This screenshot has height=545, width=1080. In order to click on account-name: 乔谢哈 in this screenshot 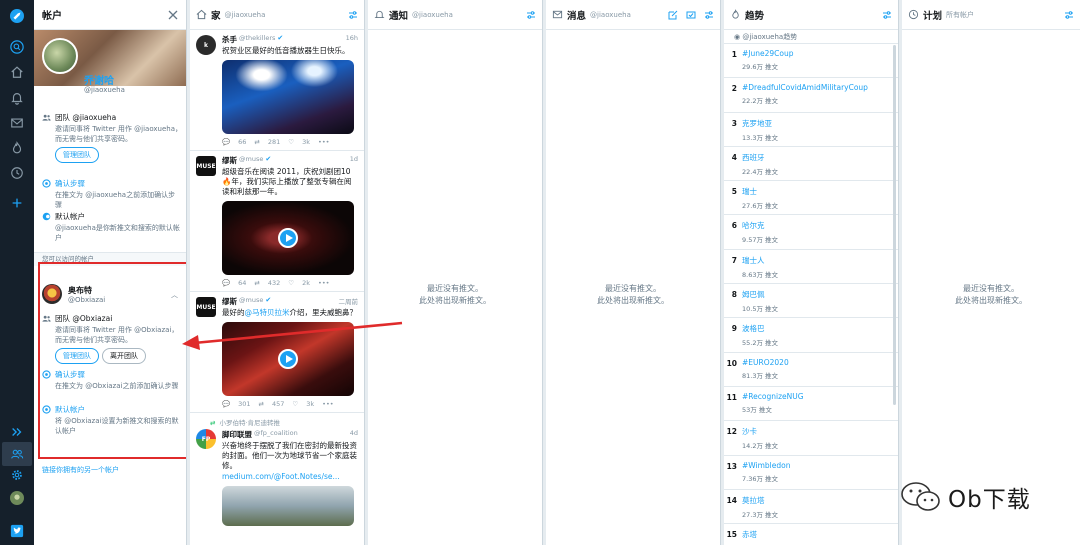, I will do `click(99, 79)`.